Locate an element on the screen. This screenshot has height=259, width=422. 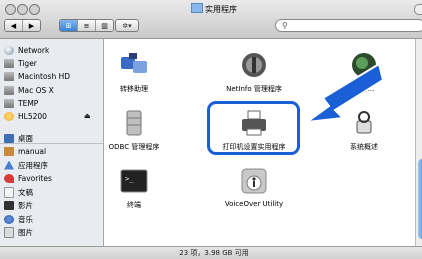
sidebar-item-label: Tiger is located at coordinates (27, 63).